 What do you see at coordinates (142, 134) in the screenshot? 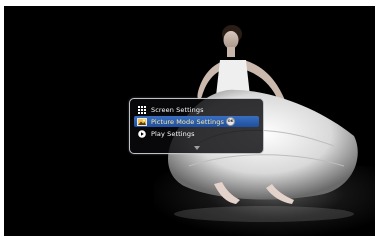
I see `play-icon` at bounding box center [142, 134].